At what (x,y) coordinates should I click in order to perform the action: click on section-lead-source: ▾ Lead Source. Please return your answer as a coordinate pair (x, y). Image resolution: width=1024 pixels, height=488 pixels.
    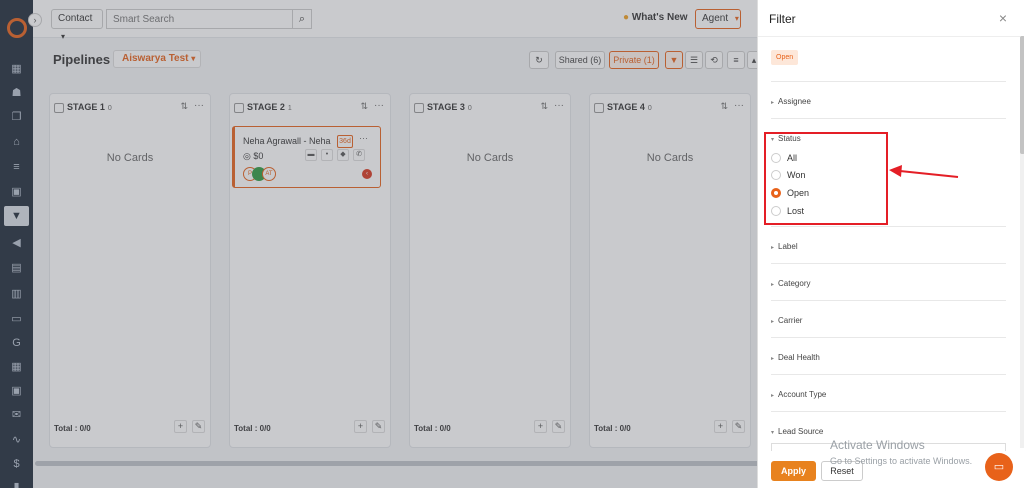
    Looking at the image, I should click on (797, 431).